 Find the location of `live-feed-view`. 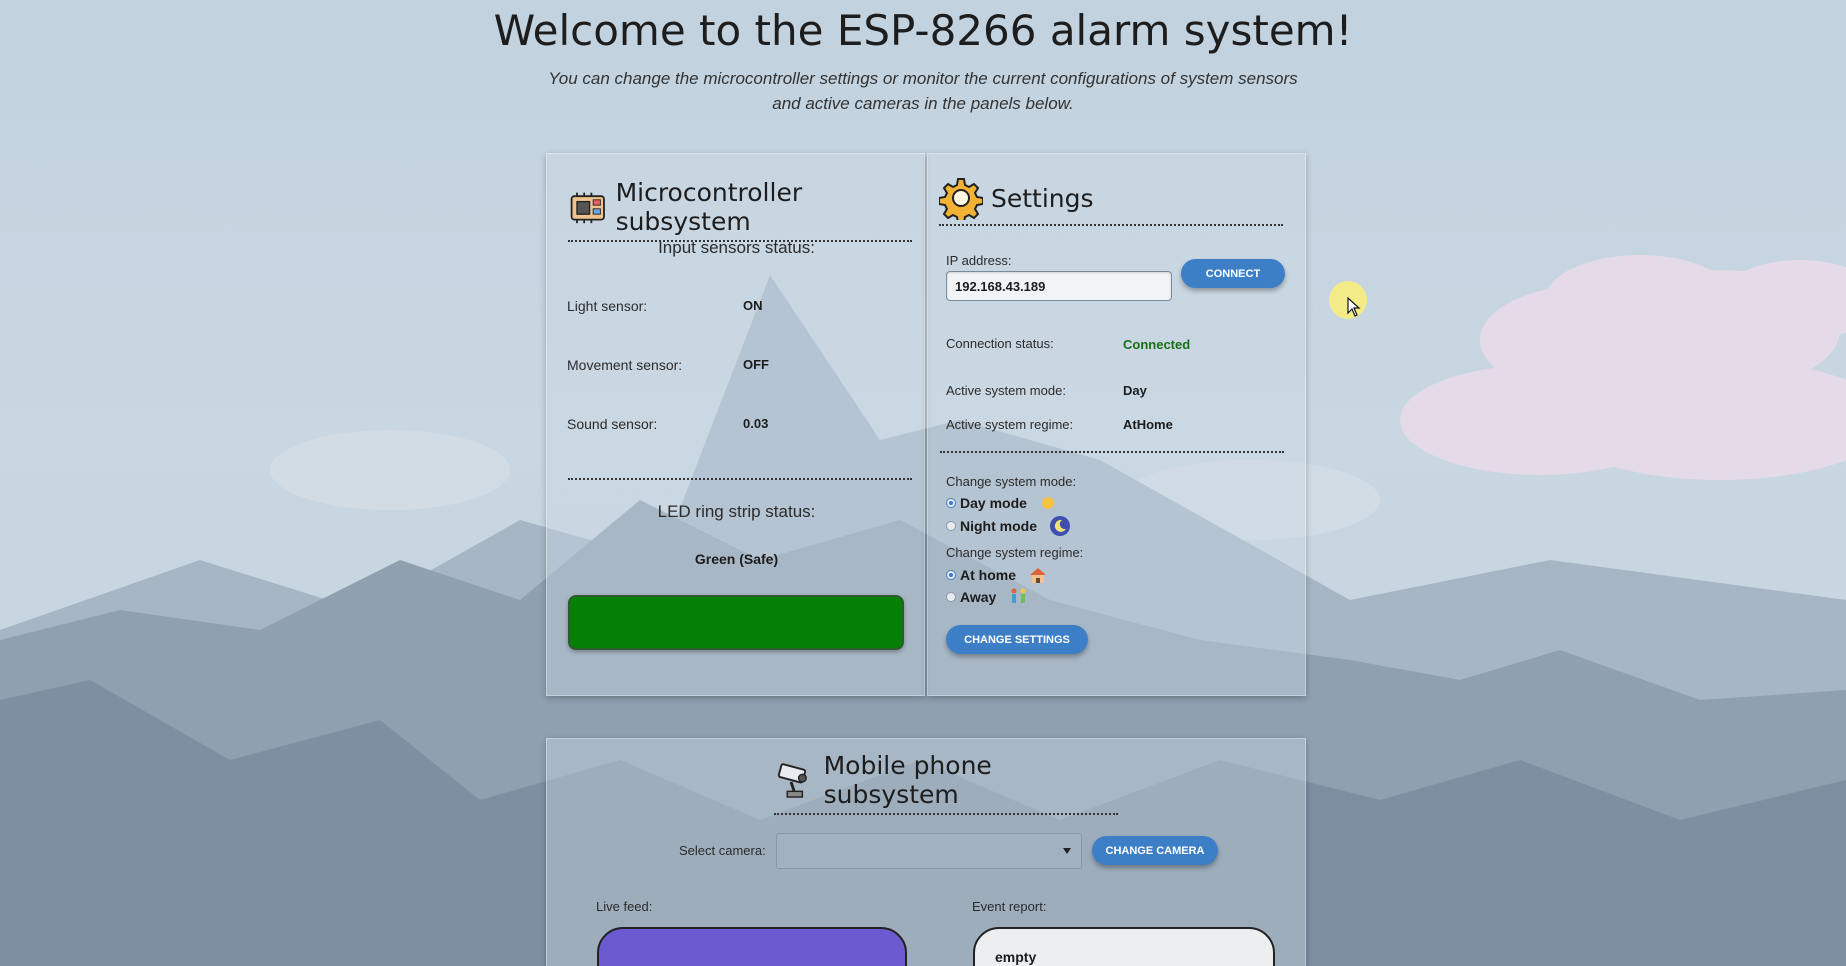

live-feed-view is located at coordinates (752, 946).